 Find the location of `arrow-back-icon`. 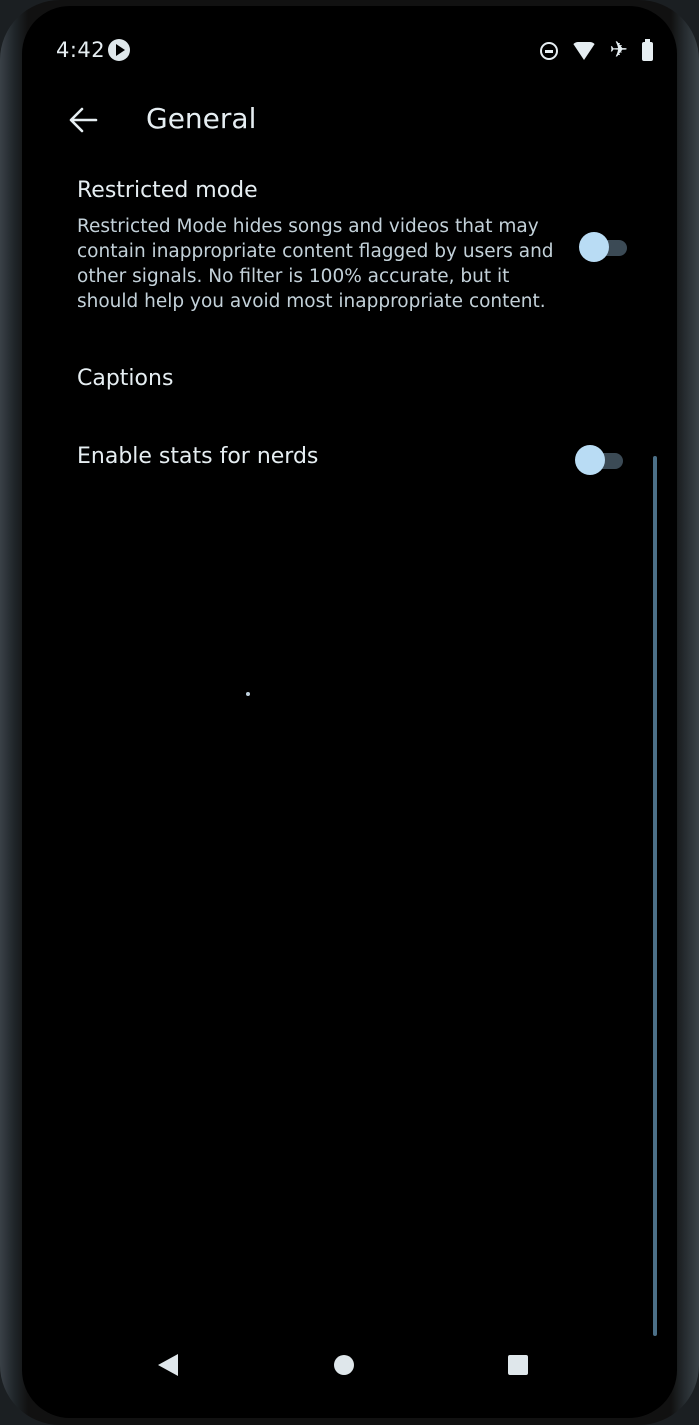

arrow-back-icon is located at coordinates (83, 120).